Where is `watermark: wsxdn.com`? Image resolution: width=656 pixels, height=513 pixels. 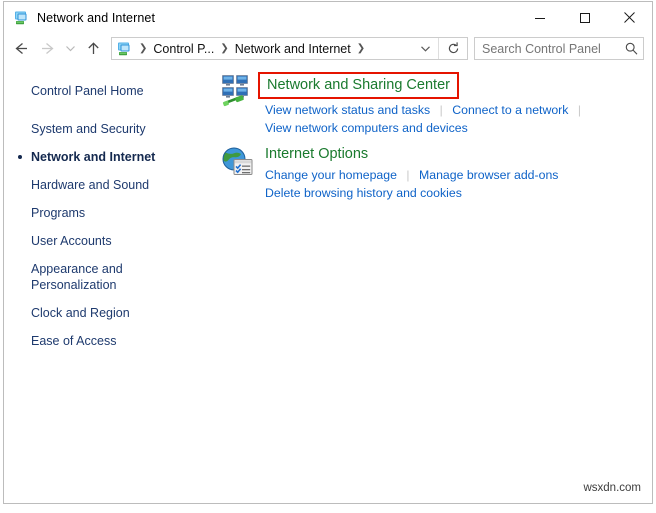 watermark: wsxdn.com is located at coordinates (612, 488).